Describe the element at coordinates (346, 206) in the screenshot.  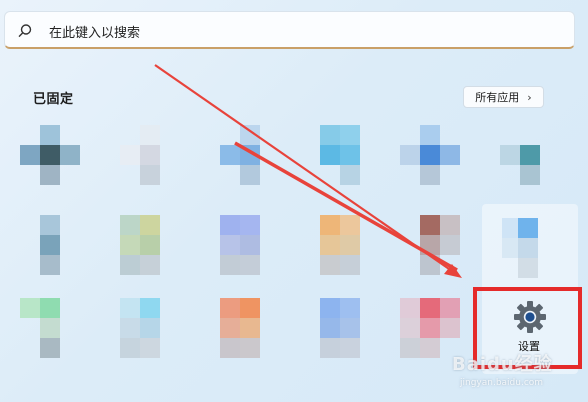
I see `annotation-arrow-line` at that location.